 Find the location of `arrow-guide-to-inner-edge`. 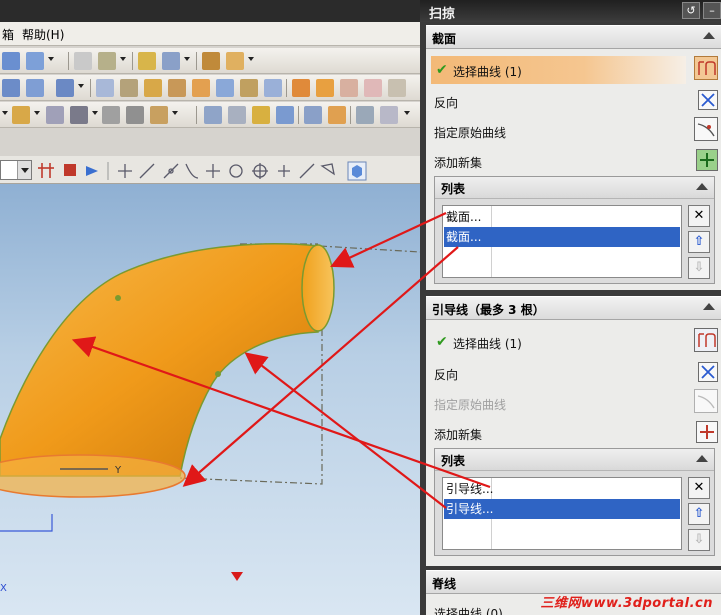

arrow-guide-to-inner-edge is located at coordinates (345, 430).